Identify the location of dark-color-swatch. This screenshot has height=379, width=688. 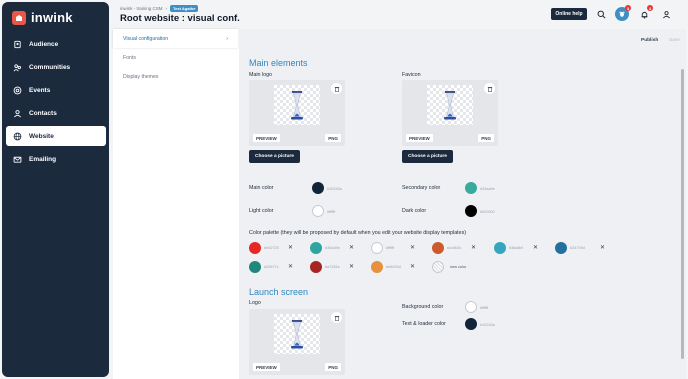
(471, 211).